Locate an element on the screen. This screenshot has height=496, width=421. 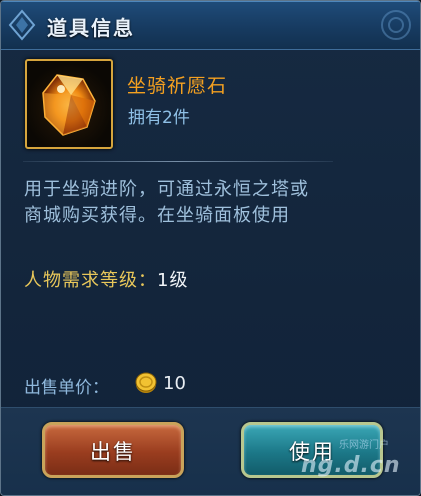
level-requirement-value: 1级 is located at coordinates (173, 280).